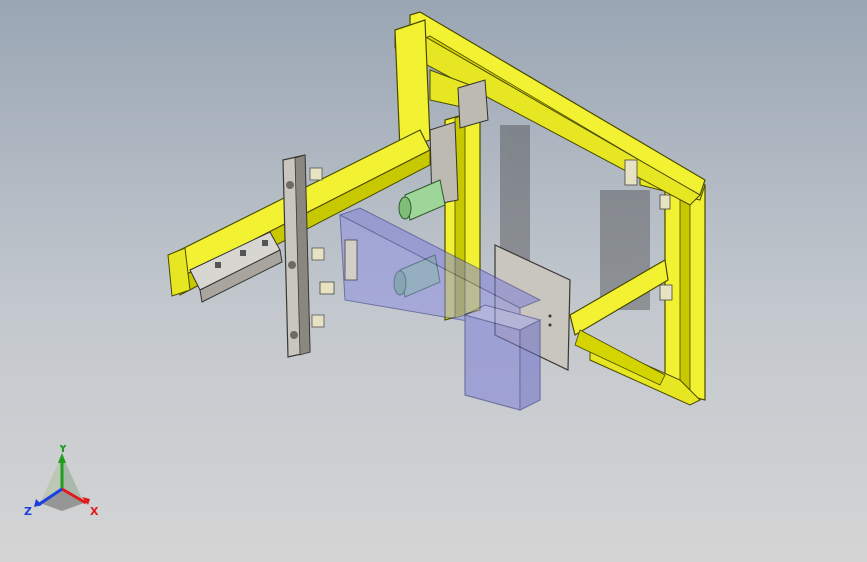 The height and width of the screenshot is (562, 867). I want to click on coordinate-triad-icon: Y X Z, so click(61, 481).